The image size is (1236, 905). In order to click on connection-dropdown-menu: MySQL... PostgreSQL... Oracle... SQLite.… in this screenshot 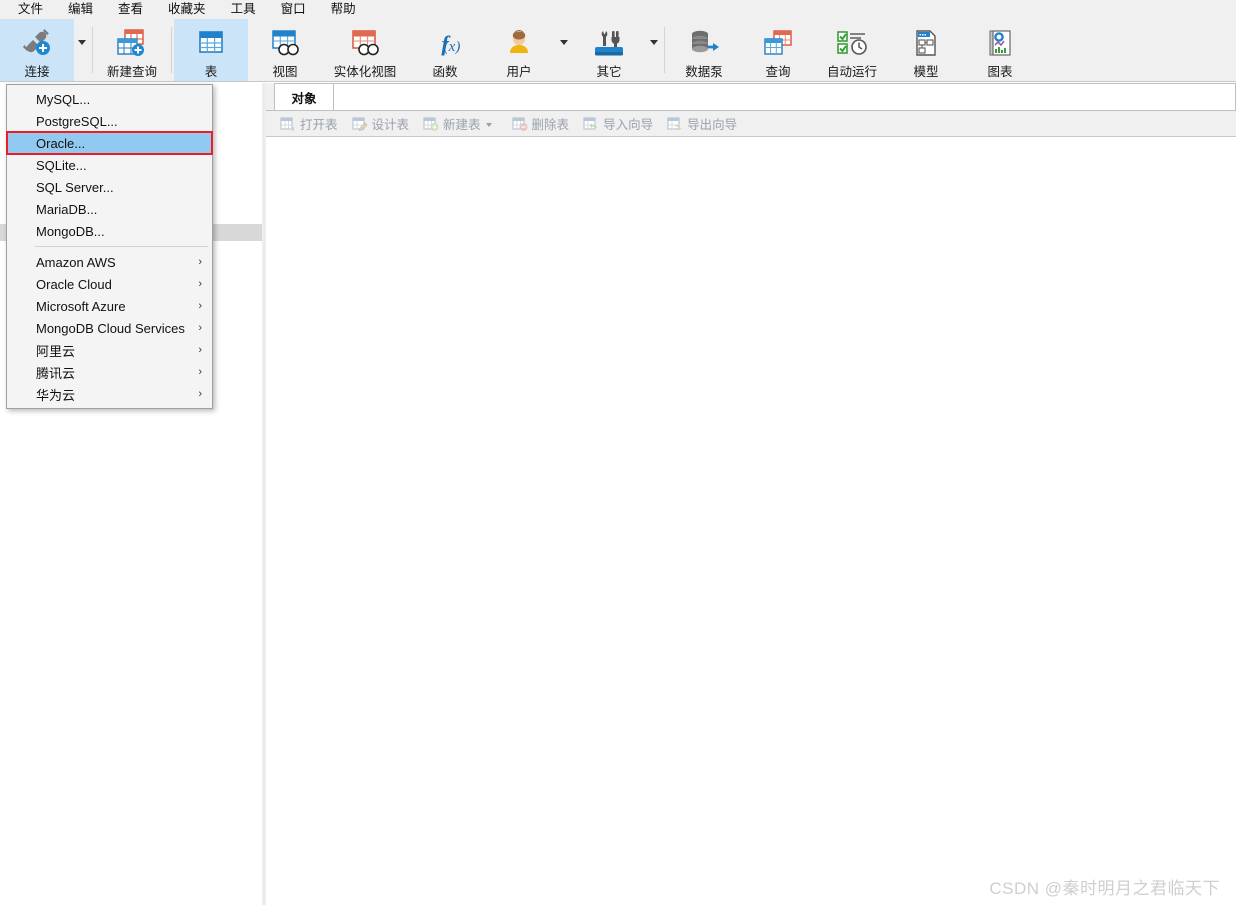, I will do `click(109, 246)`.